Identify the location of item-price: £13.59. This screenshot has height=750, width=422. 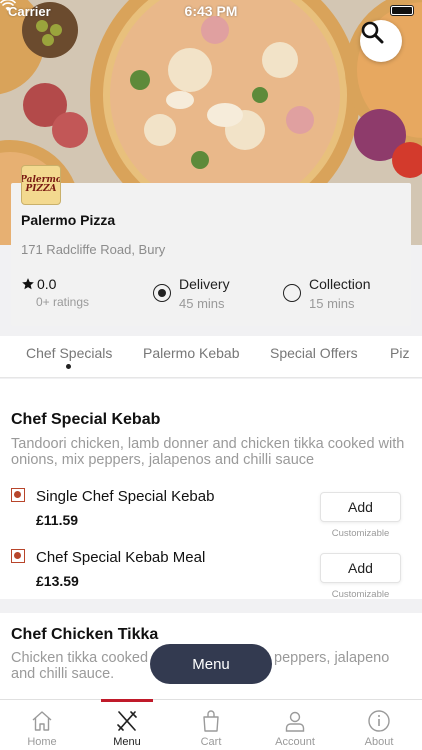
(57, 581).